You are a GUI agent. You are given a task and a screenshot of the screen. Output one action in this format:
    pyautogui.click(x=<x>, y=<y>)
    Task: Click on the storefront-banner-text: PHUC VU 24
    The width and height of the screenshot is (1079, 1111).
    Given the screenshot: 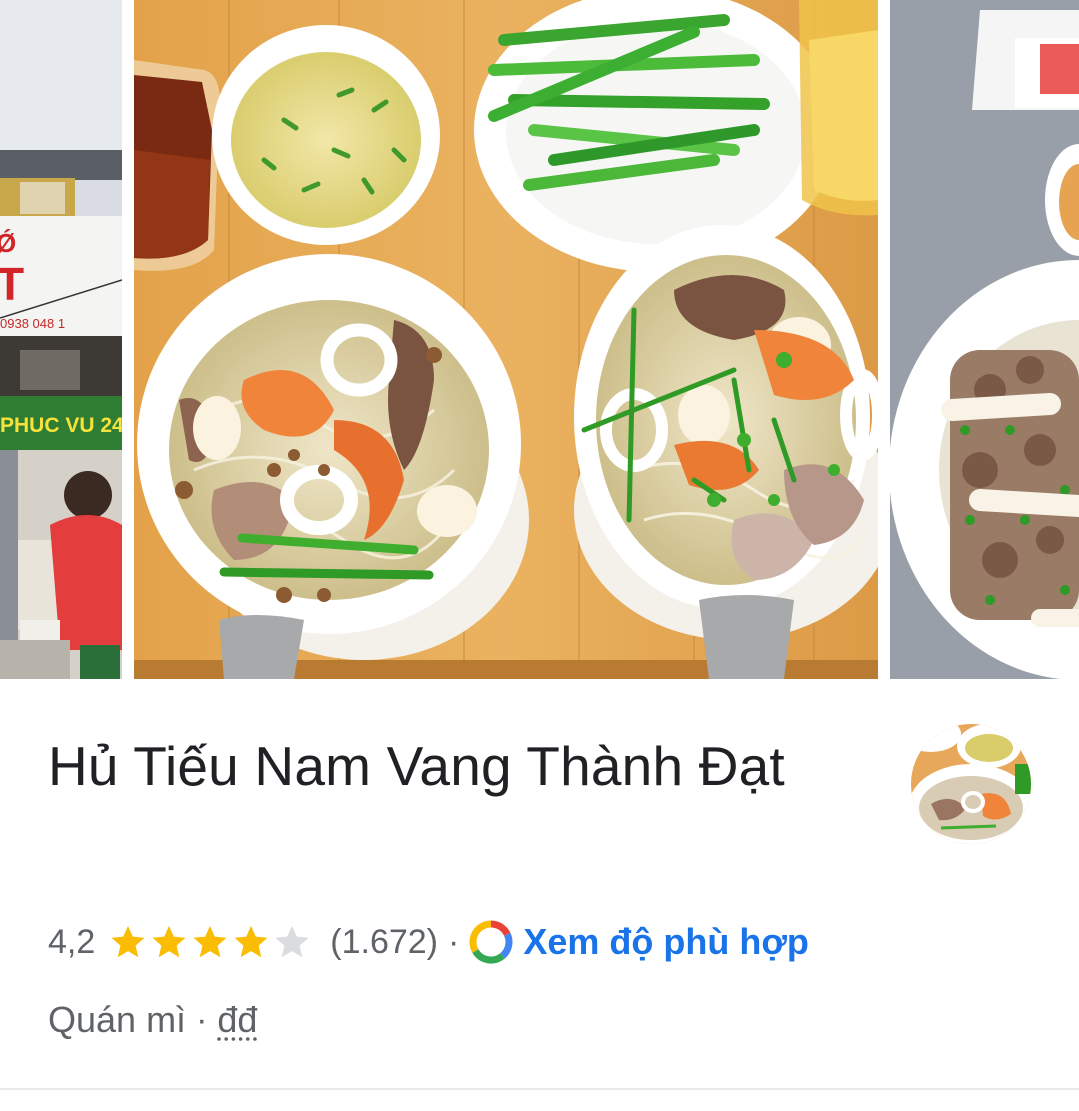 What is the action you would take?
    pyautogui.click(x=61, y=425)
    